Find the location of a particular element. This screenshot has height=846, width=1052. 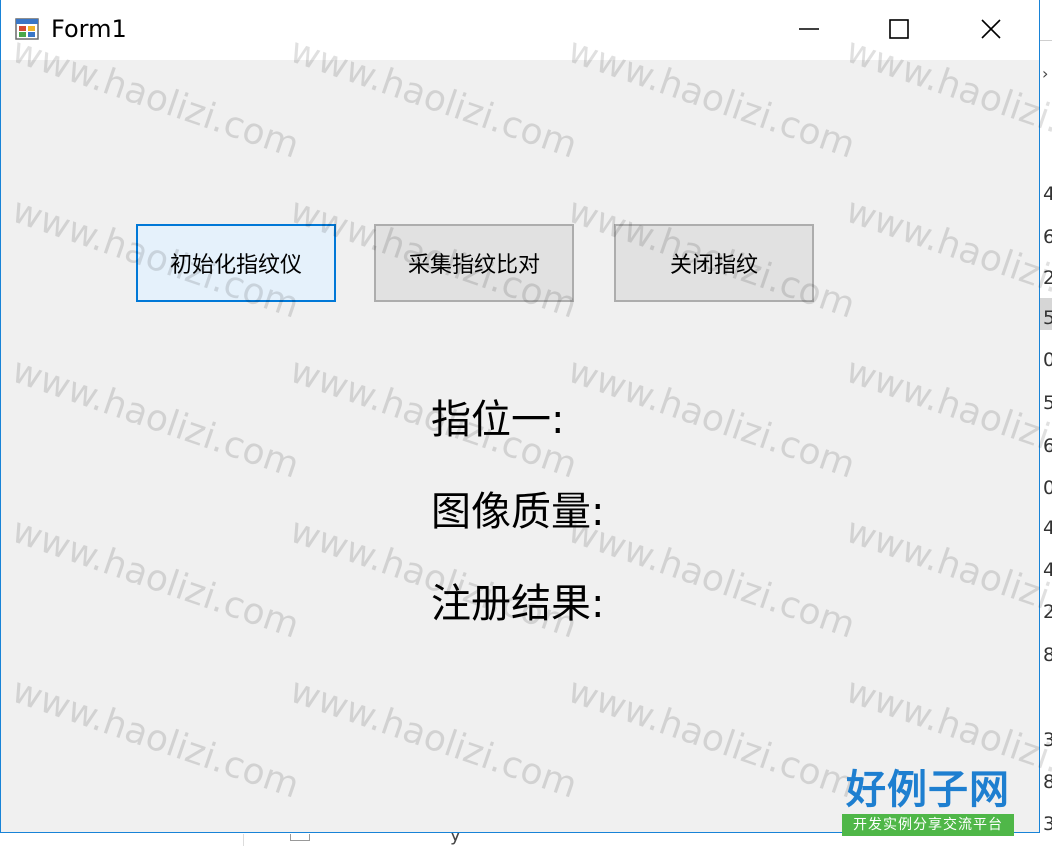

logo-title: 好例子网 is located at coordinates (928, 790).